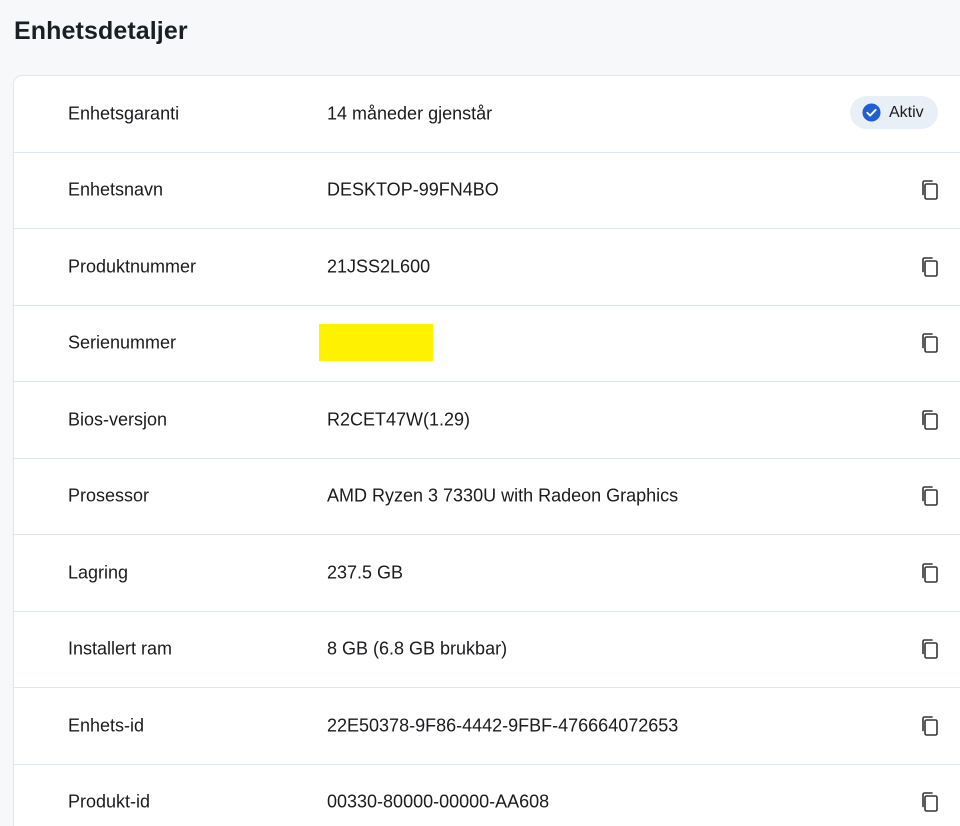 The height and width of the screenshot is (826, 960). What do you see at coordinates (413, 189) in the screenshot?
I see `row-value: DESKTOP-99FN4BO` at bounding box center [413, 189].